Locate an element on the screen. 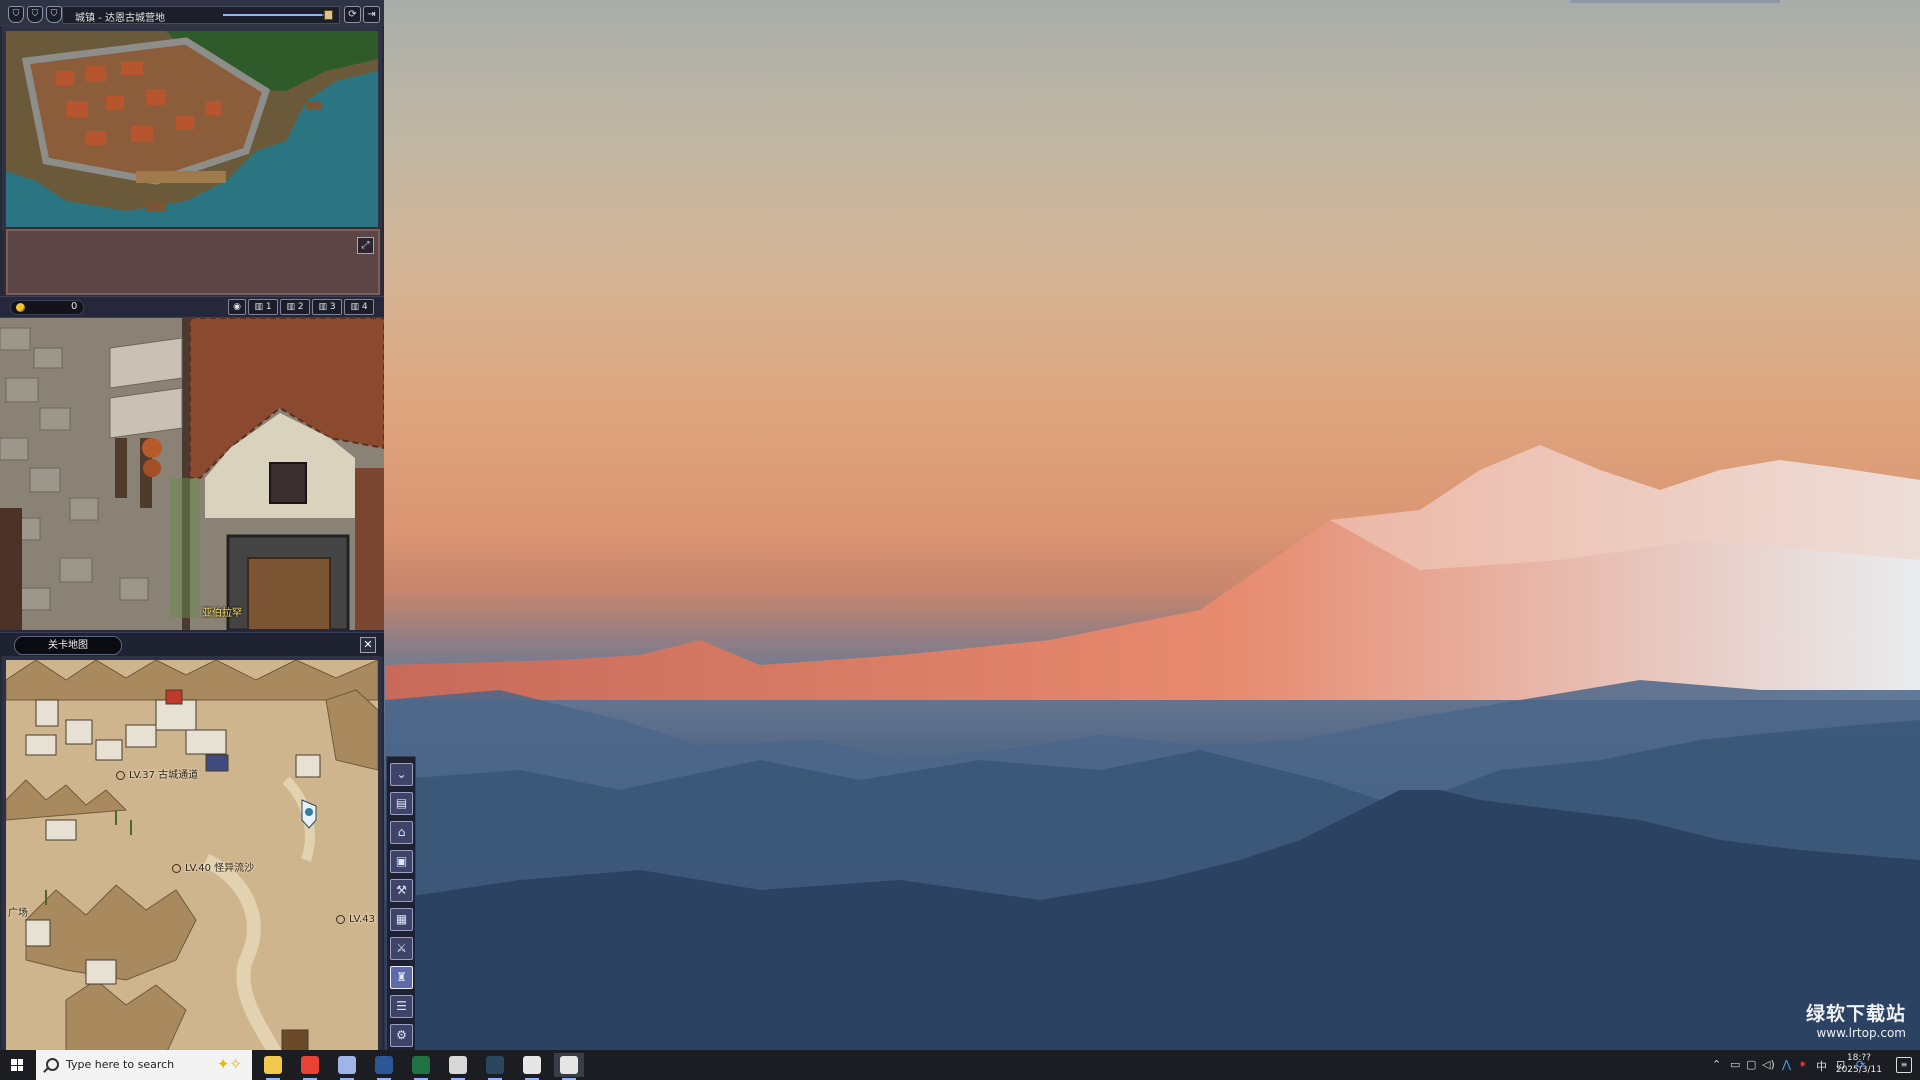 This screenshot has height=1080, width=1920. taskbar-app-unity is located at coordinates (458, 1066).